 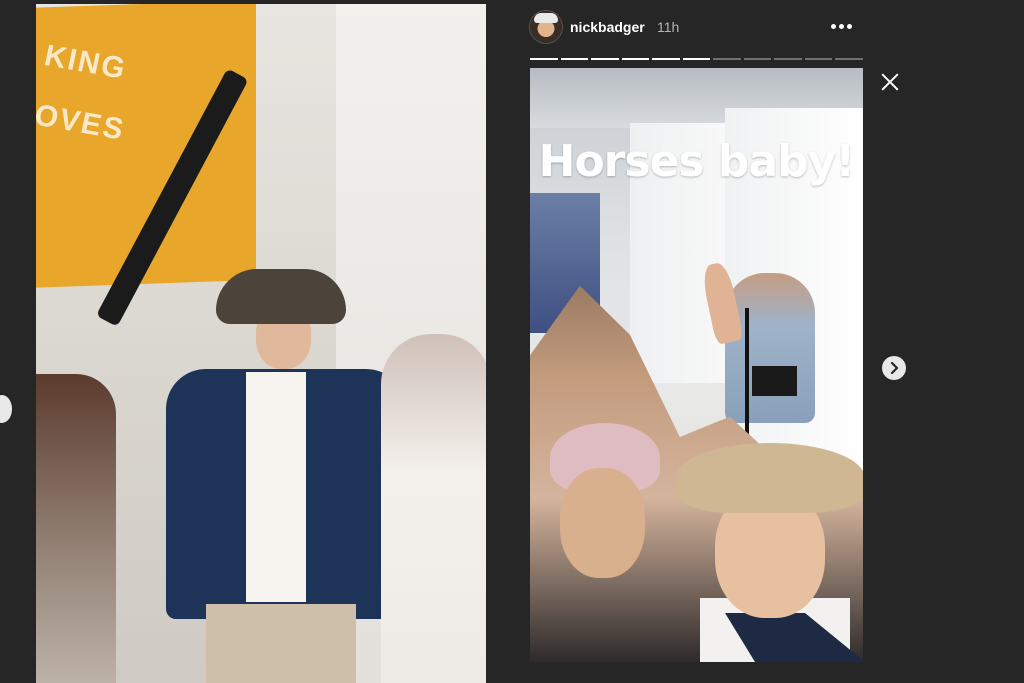 What do you see at coordinates (85, 62) in the screenshot?
I see `sign-text-line1: KING` at bounding box center [85, 62].